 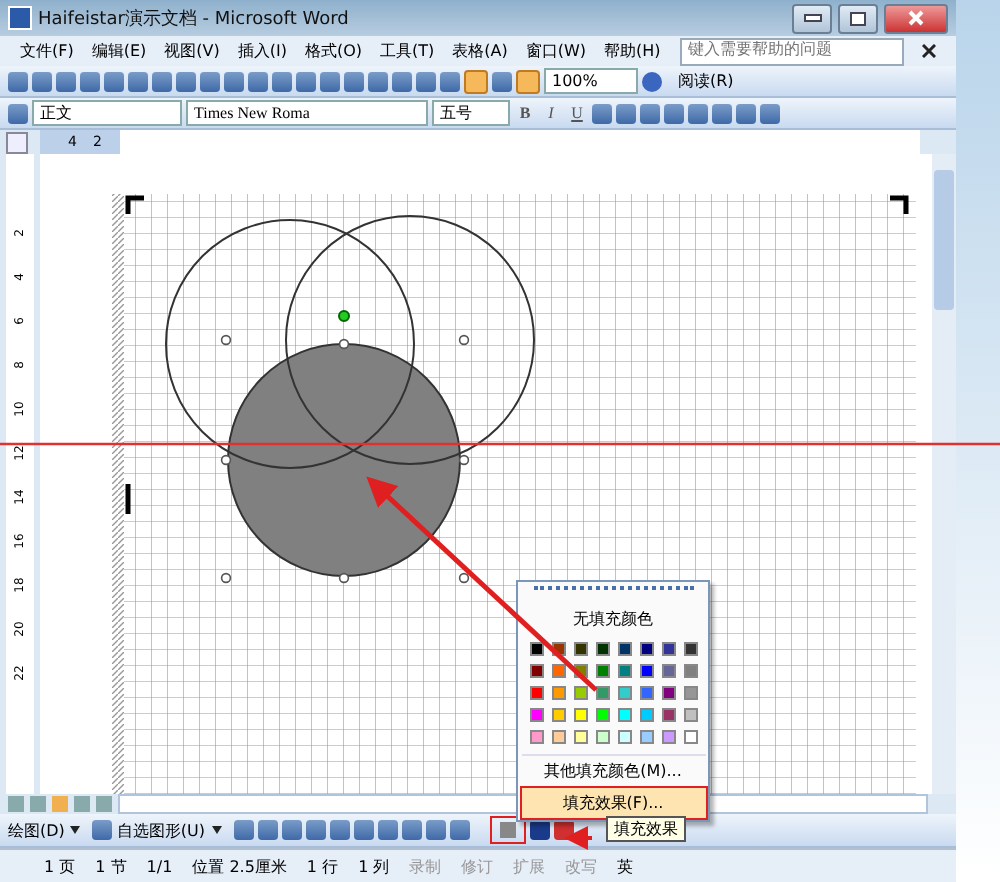 I want to click on window-title: Haifeistar演示文档 - Microsoft Word, so click(x=194, y=19).